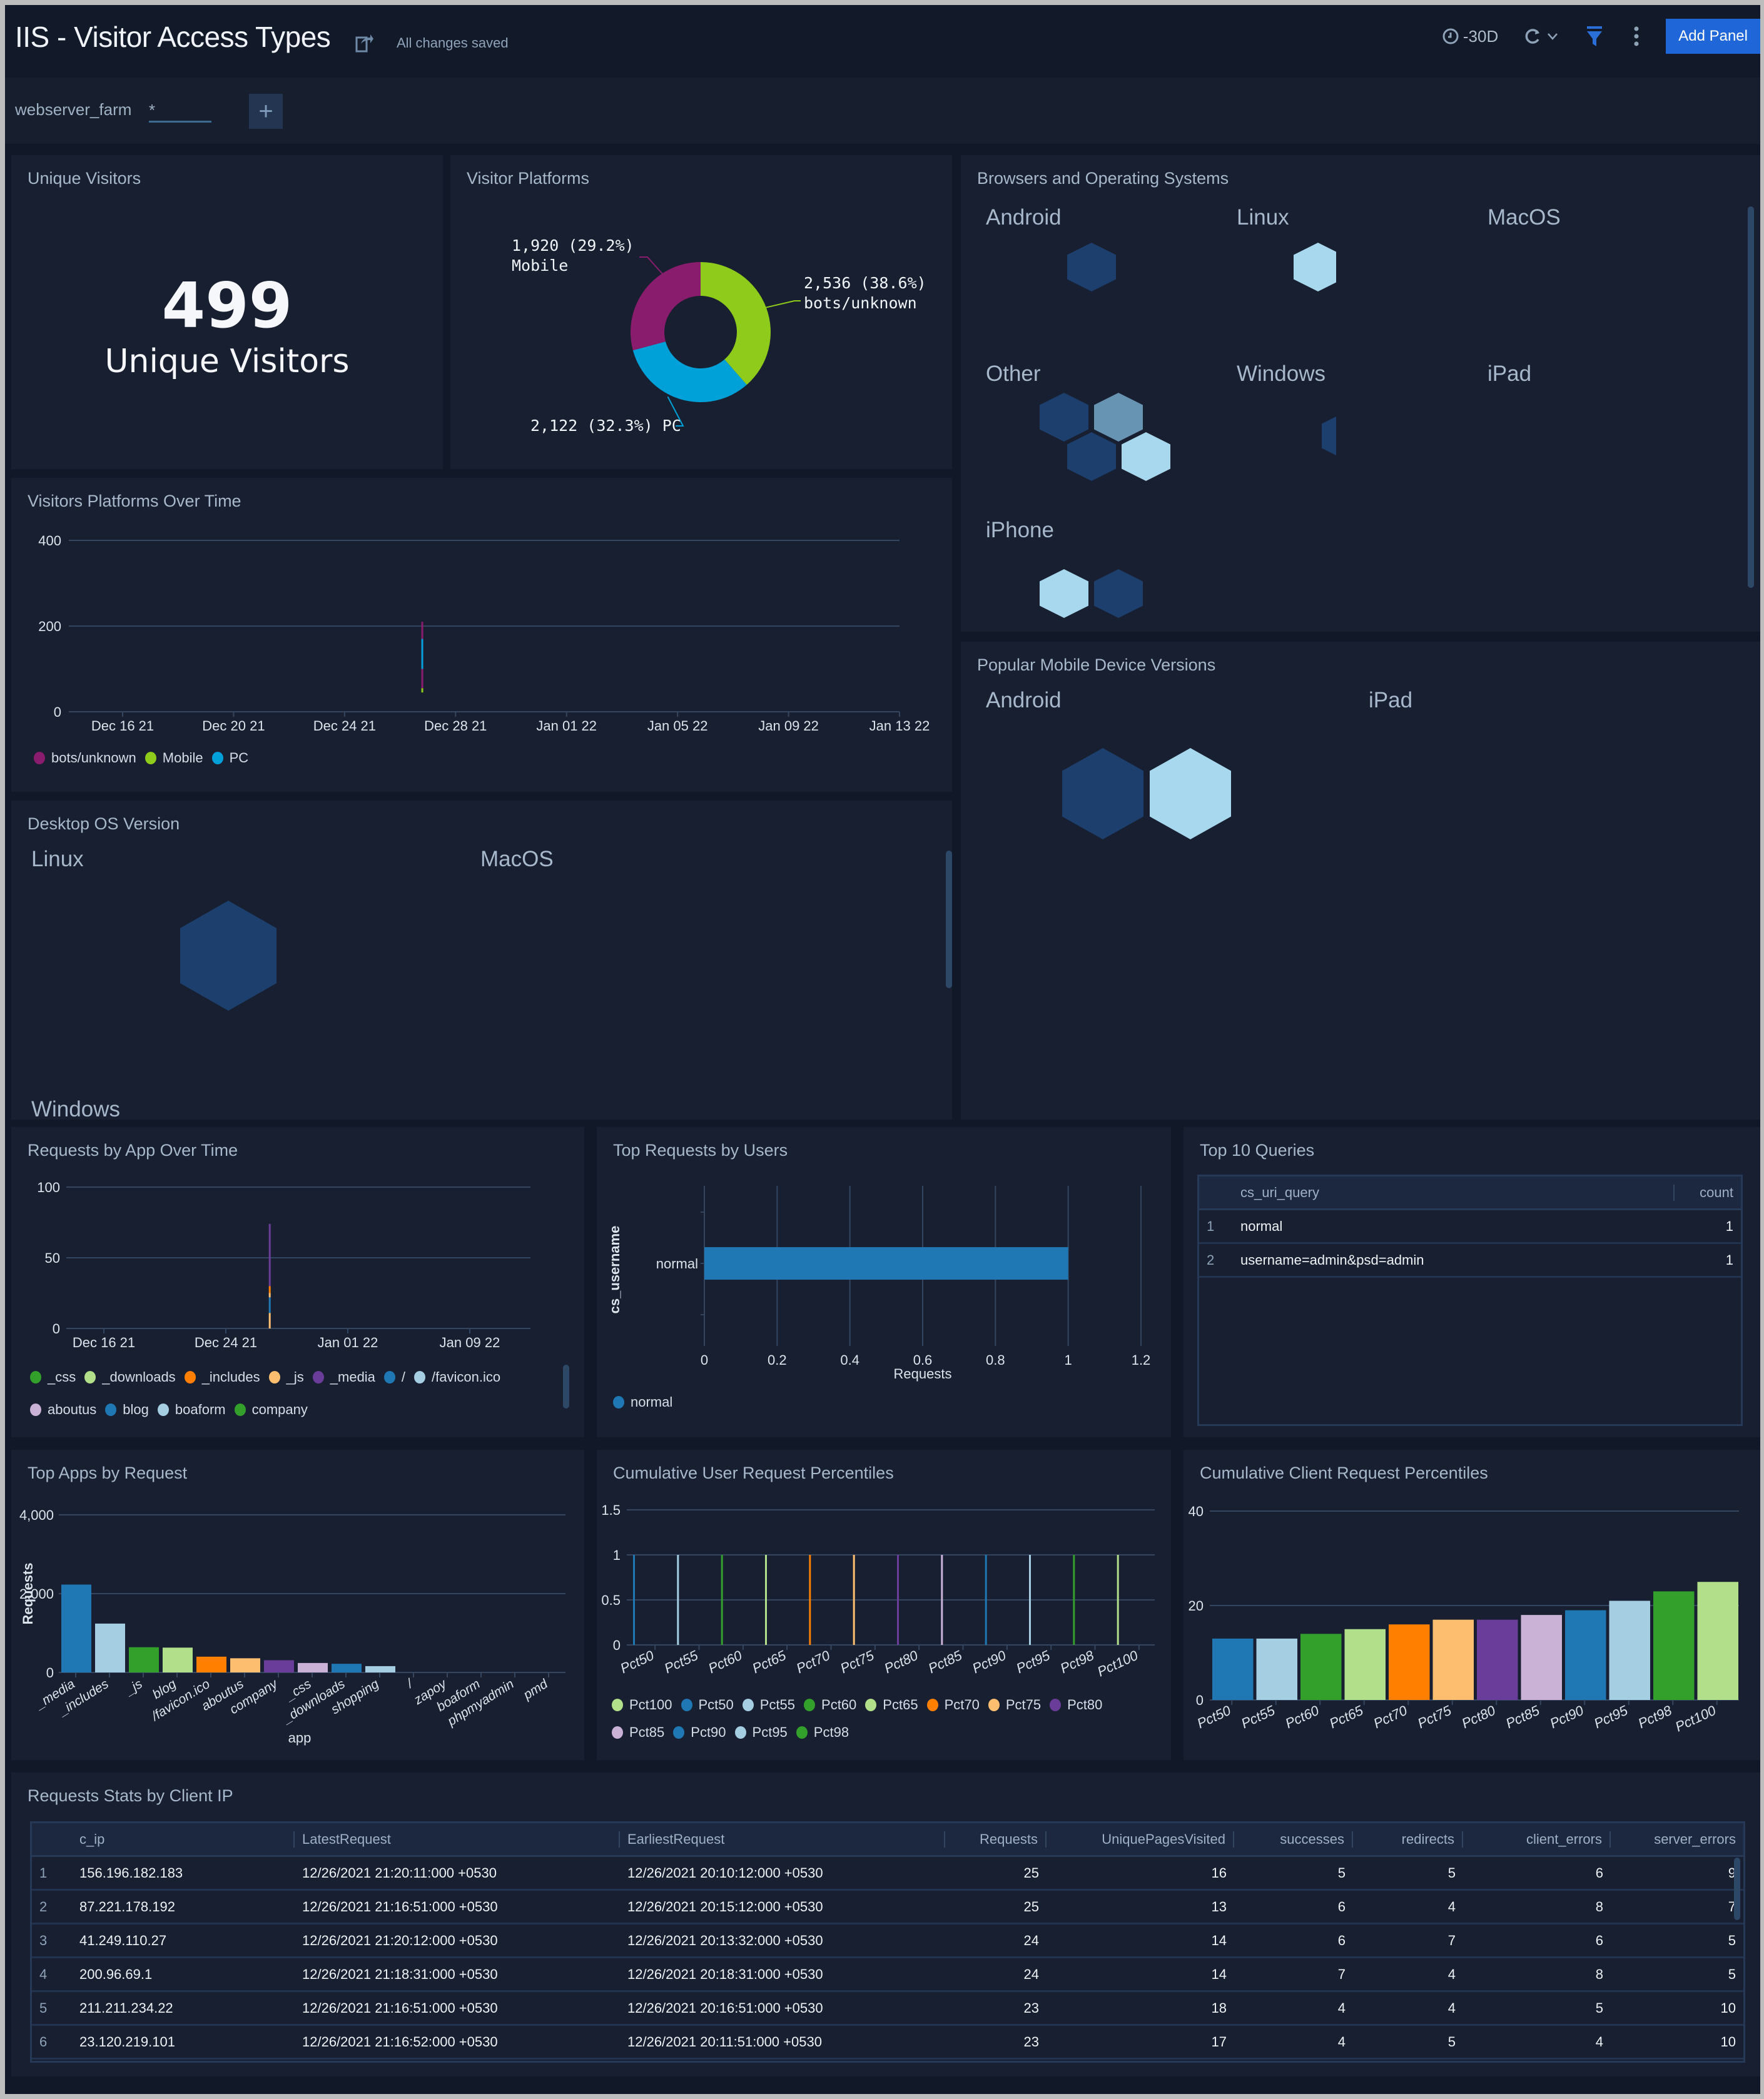 The height and width of the screenshot is (2099, 1764). I want to click on legend-item: aboutus, so click(63, 1410).